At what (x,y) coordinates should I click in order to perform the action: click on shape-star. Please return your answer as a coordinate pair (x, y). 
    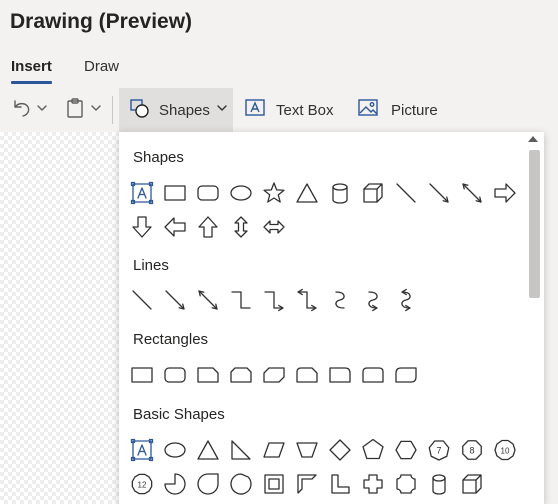
    Looking at the image, I should click on (273, 193).